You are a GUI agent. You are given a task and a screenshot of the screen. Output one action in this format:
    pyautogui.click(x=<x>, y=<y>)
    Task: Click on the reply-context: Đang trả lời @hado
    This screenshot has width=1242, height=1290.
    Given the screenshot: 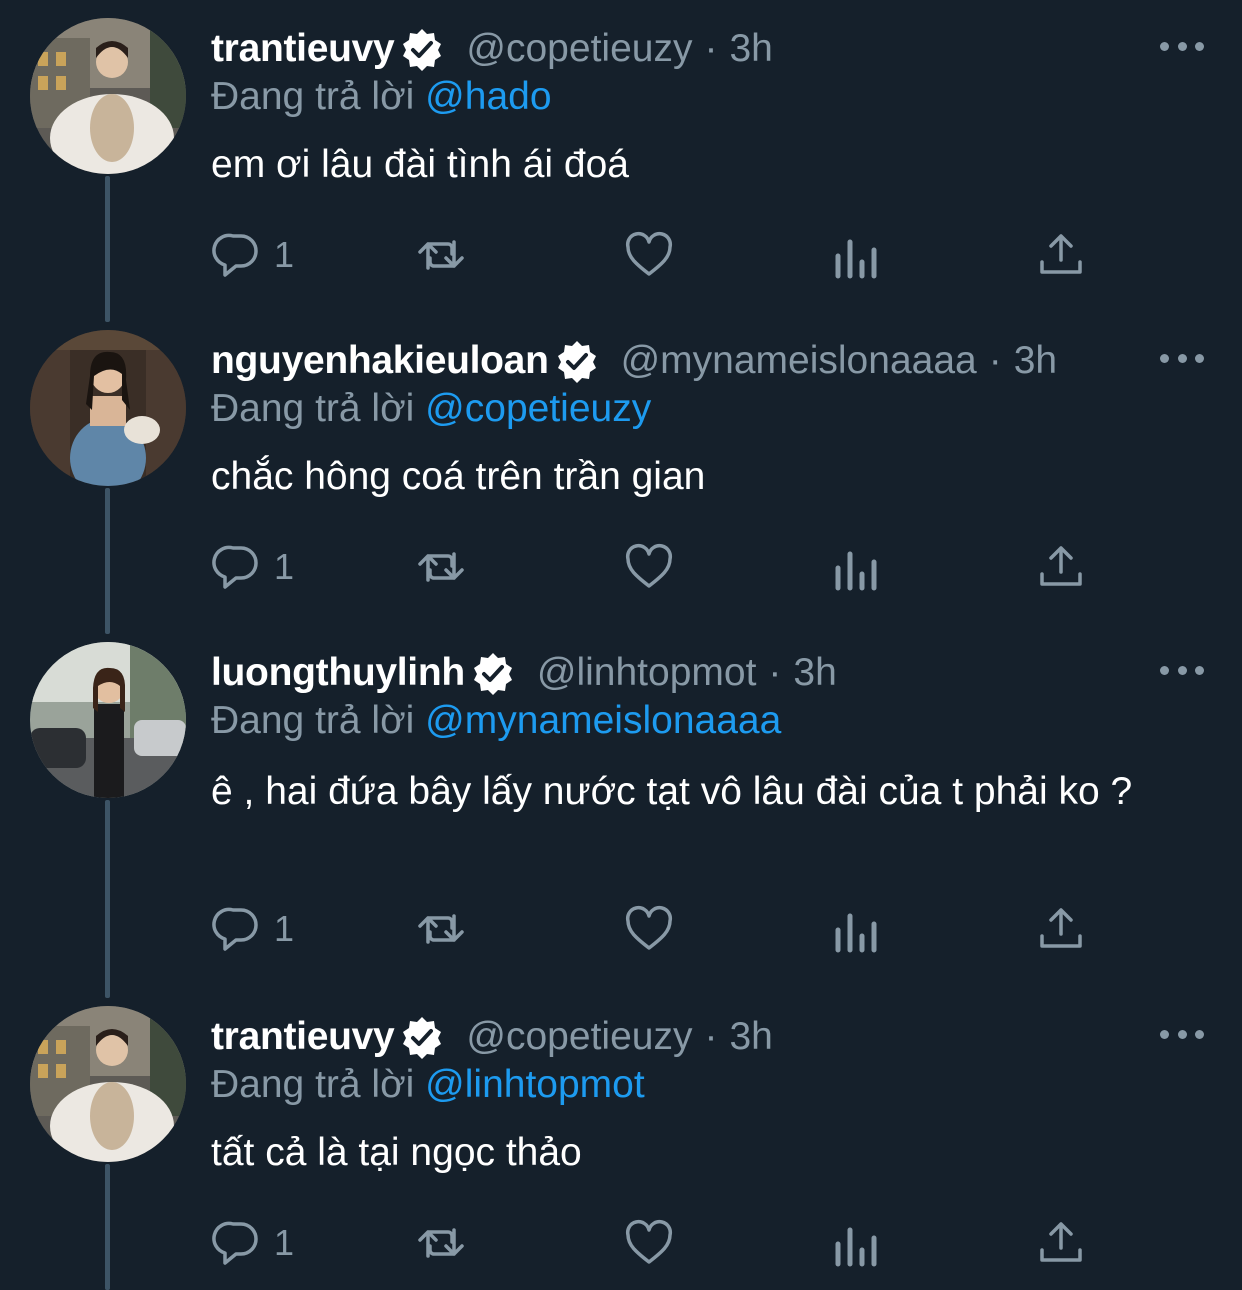 What is the action you would take?
    pyautogui.click(x=381, y=97)
    